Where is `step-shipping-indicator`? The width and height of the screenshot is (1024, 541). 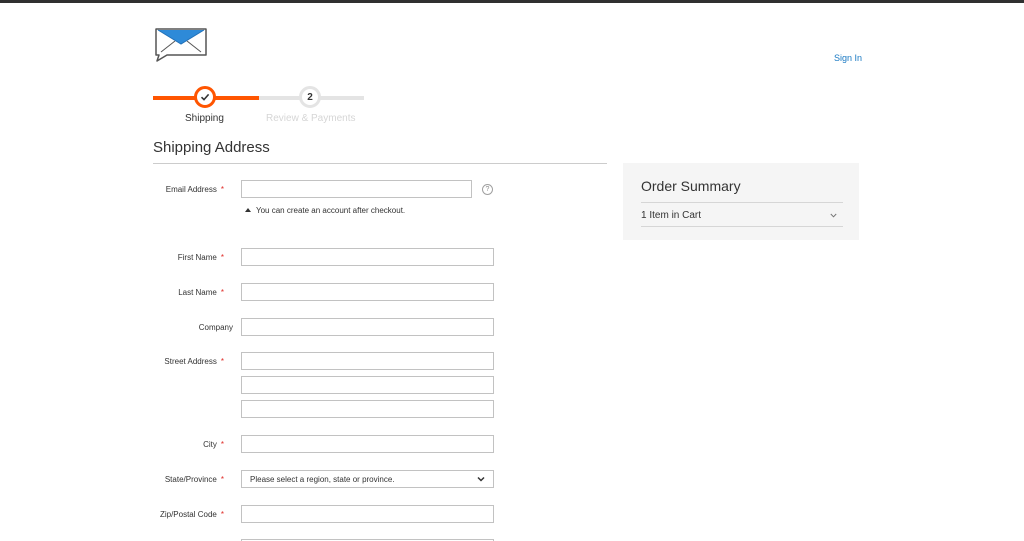
step-shipping-indicator is located at coordinates (205, 97).